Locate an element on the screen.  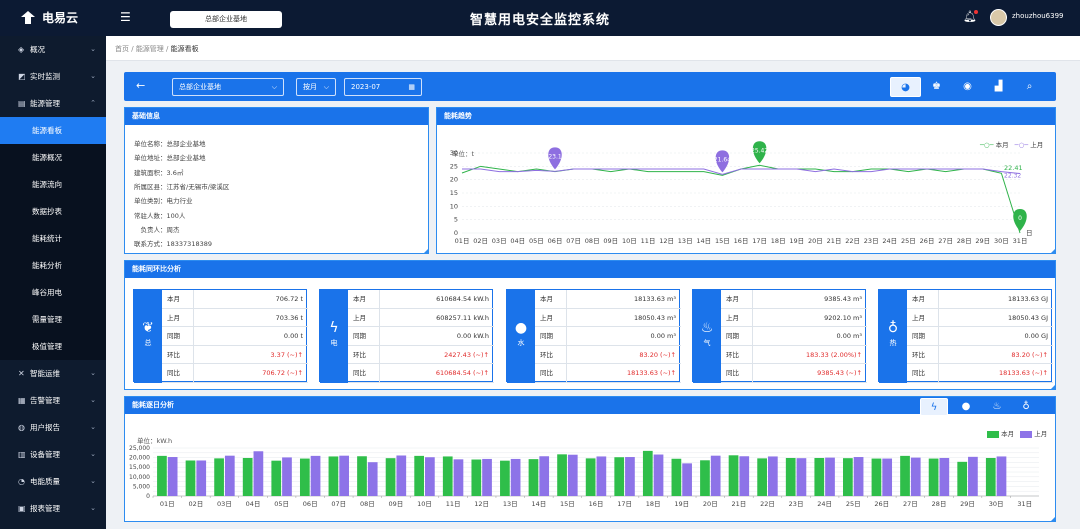
person-view-button: ♚ is located at coordinates (936, 87).